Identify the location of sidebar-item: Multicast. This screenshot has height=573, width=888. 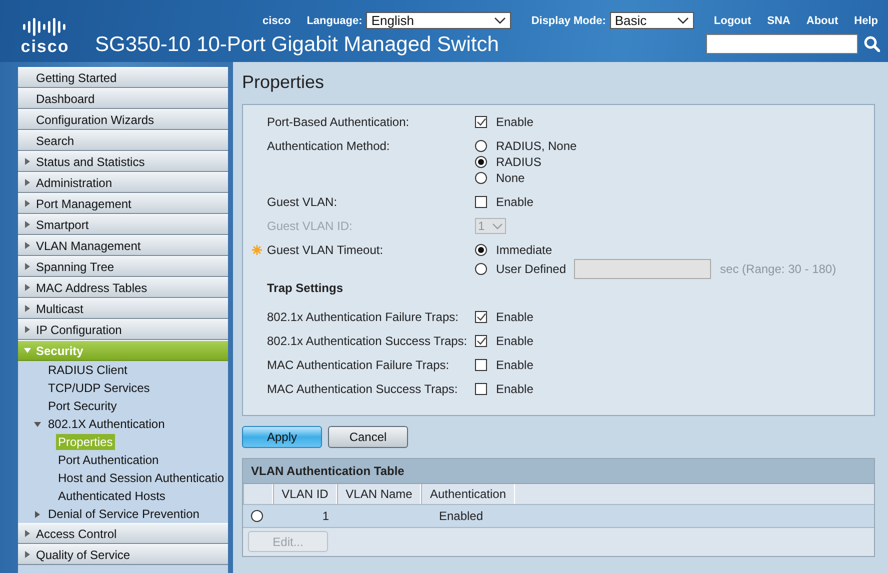
(123, 308).